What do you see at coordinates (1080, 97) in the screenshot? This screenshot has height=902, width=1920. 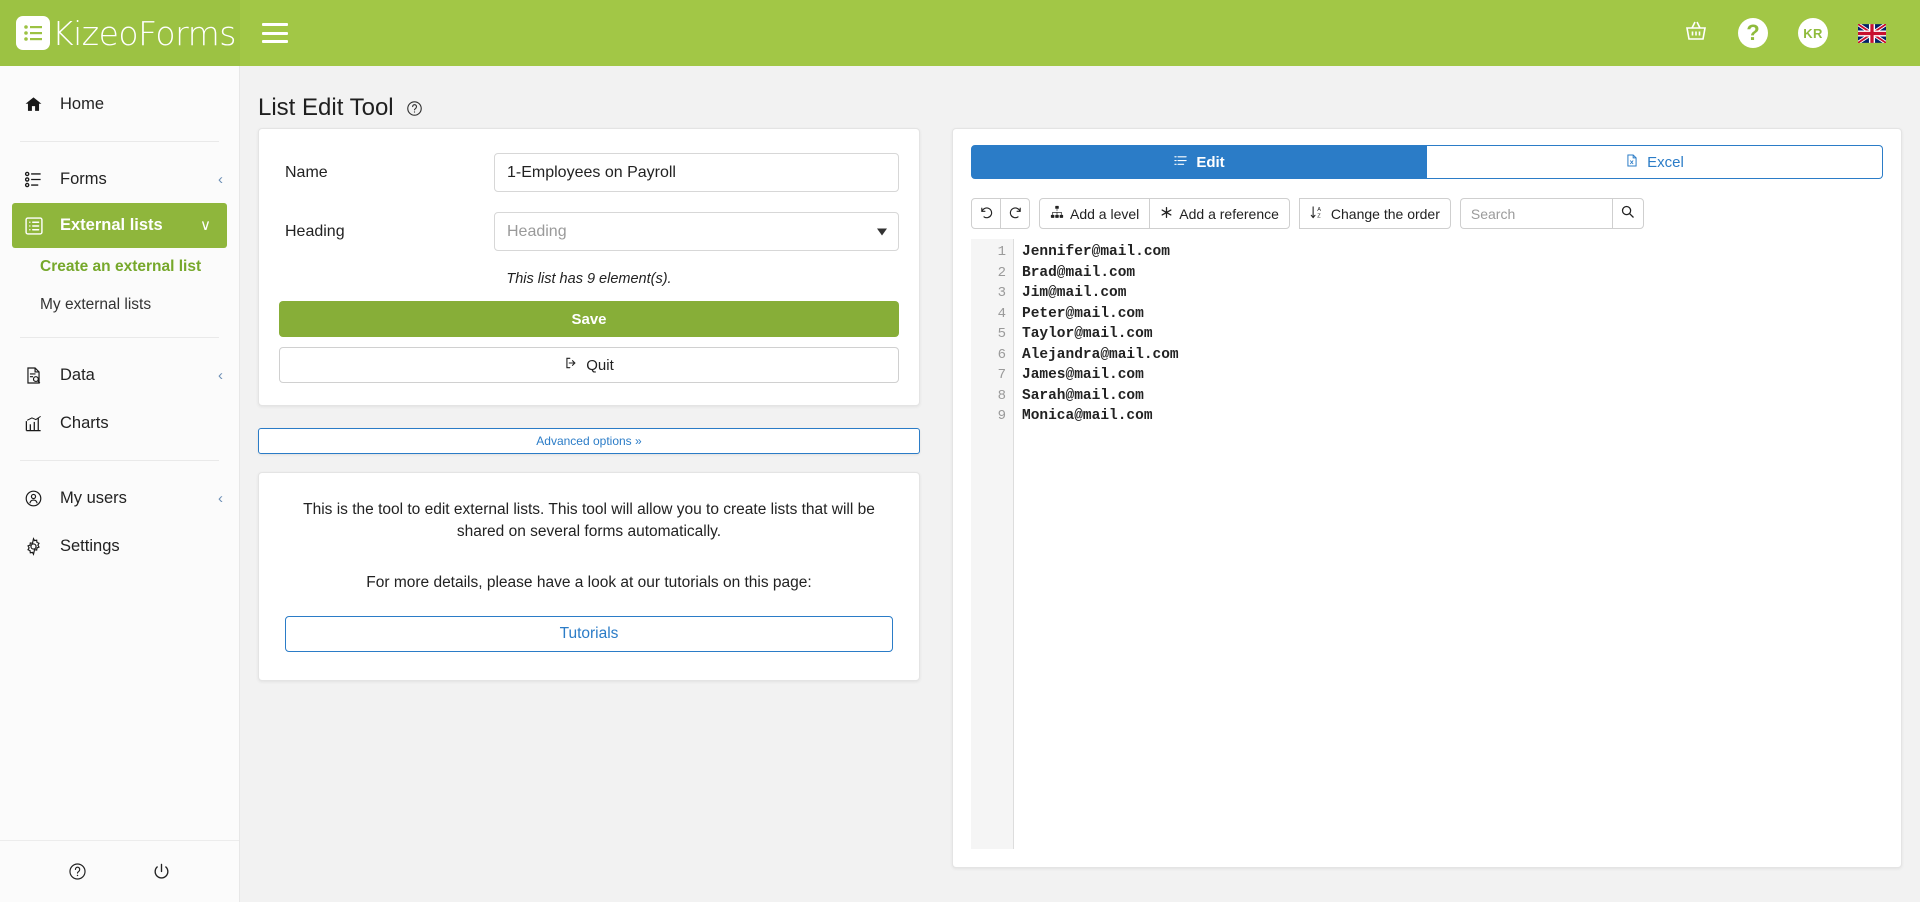 I see `page-header: List Edit Tool` at bounding box center [1080, 97].